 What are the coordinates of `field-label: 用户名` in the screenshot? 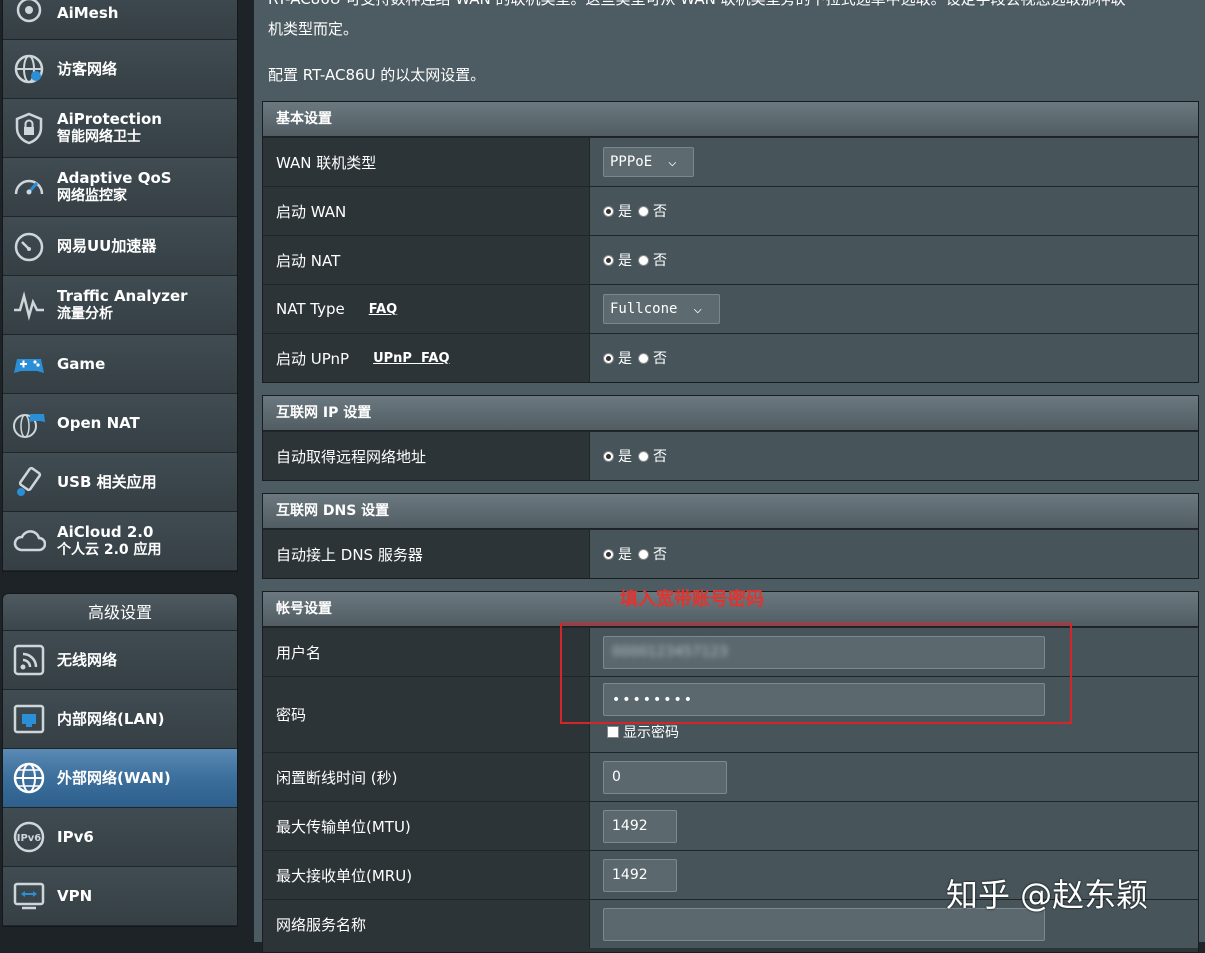 It's located at (426, 652).